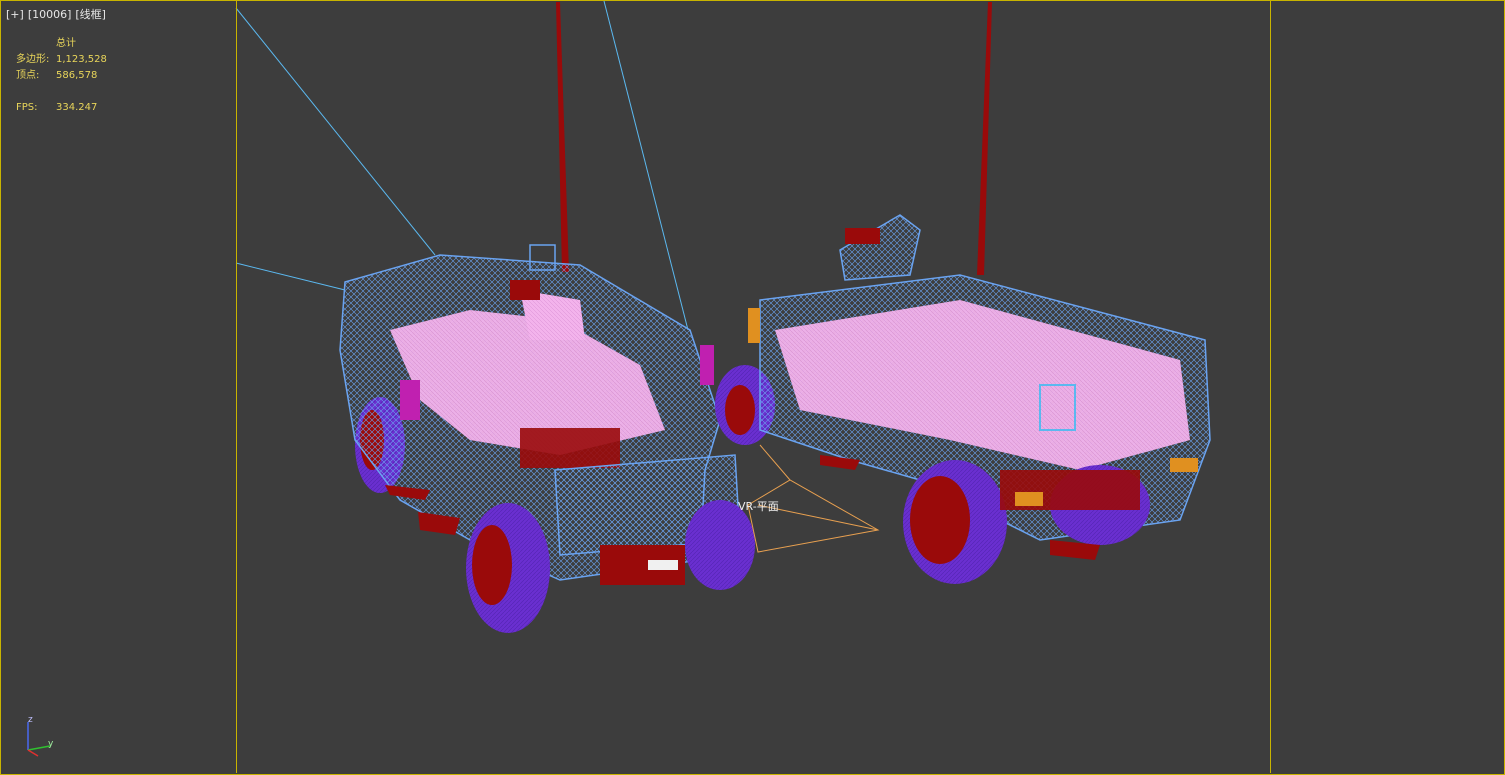  I want to click on viewport-shading-menu: [线框], so click(90, 14).